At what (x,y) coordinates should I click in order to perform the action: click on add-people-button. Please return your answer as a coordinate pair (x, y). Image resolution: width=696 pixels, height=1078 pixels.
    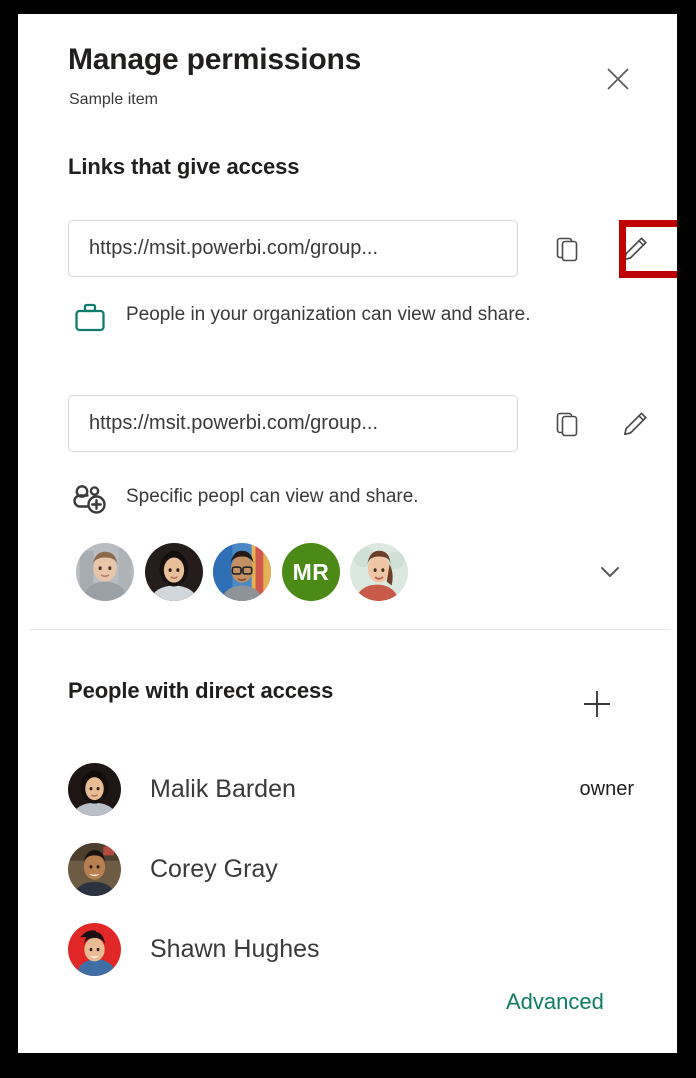
    Looking at the image, I should click on (597, 704).